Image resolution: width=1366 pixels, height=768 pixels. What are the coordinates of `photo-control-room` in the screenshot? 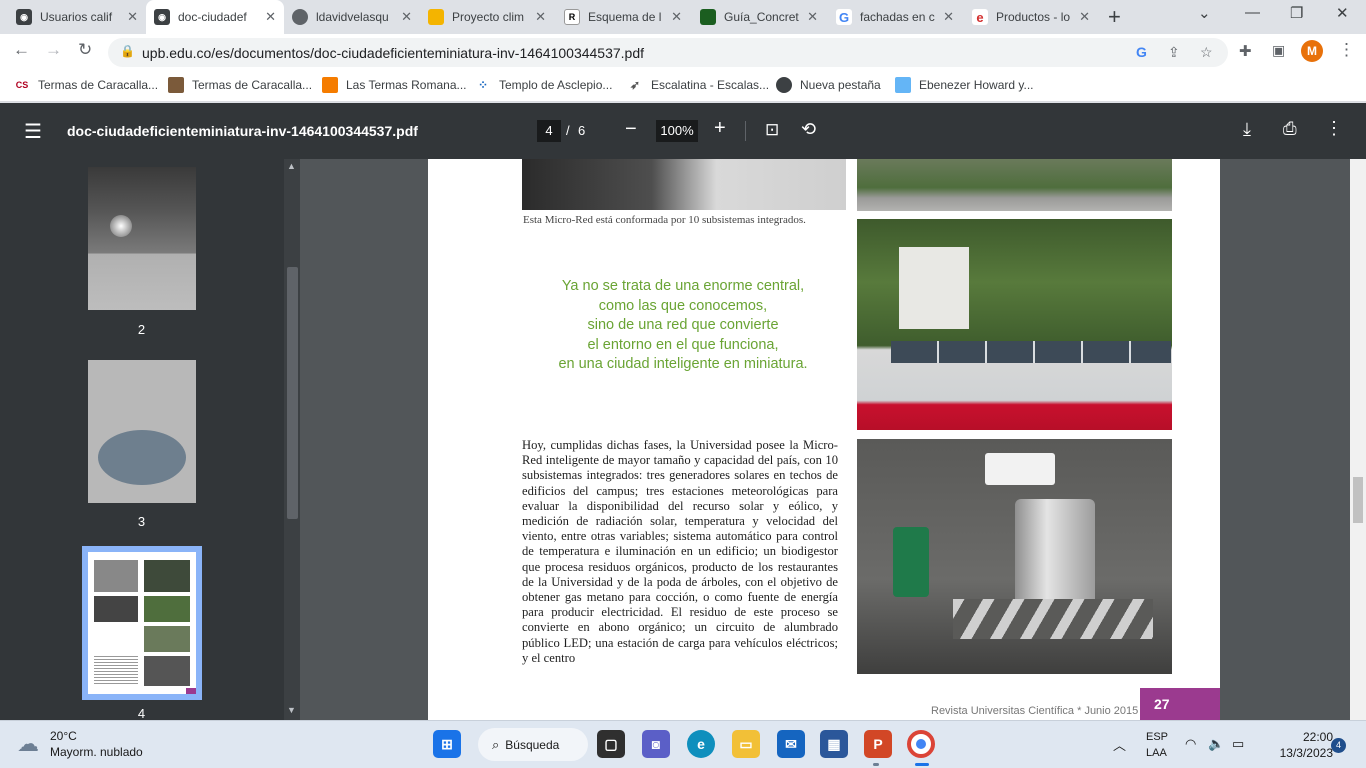 It's located at (684, 184).